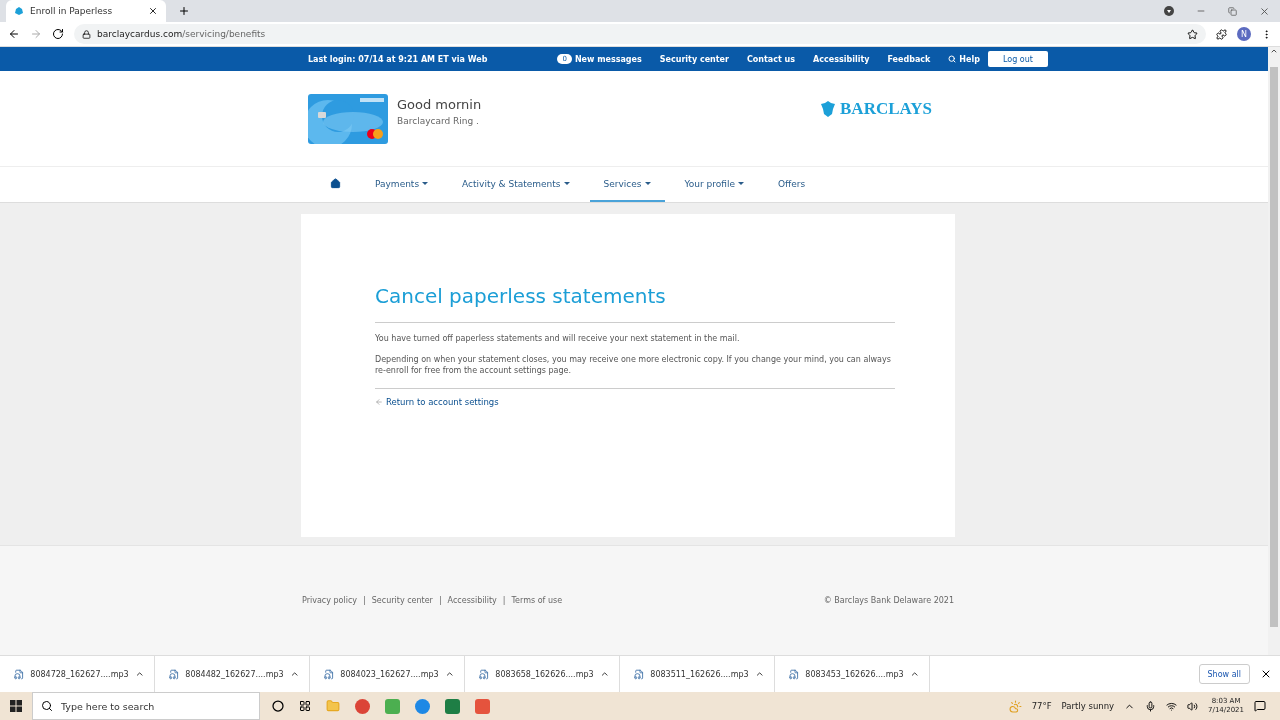  Describe the element at coordinates (438, 121) in the screenshot. I see `card-name: Barclaycard Ring .` at that location.